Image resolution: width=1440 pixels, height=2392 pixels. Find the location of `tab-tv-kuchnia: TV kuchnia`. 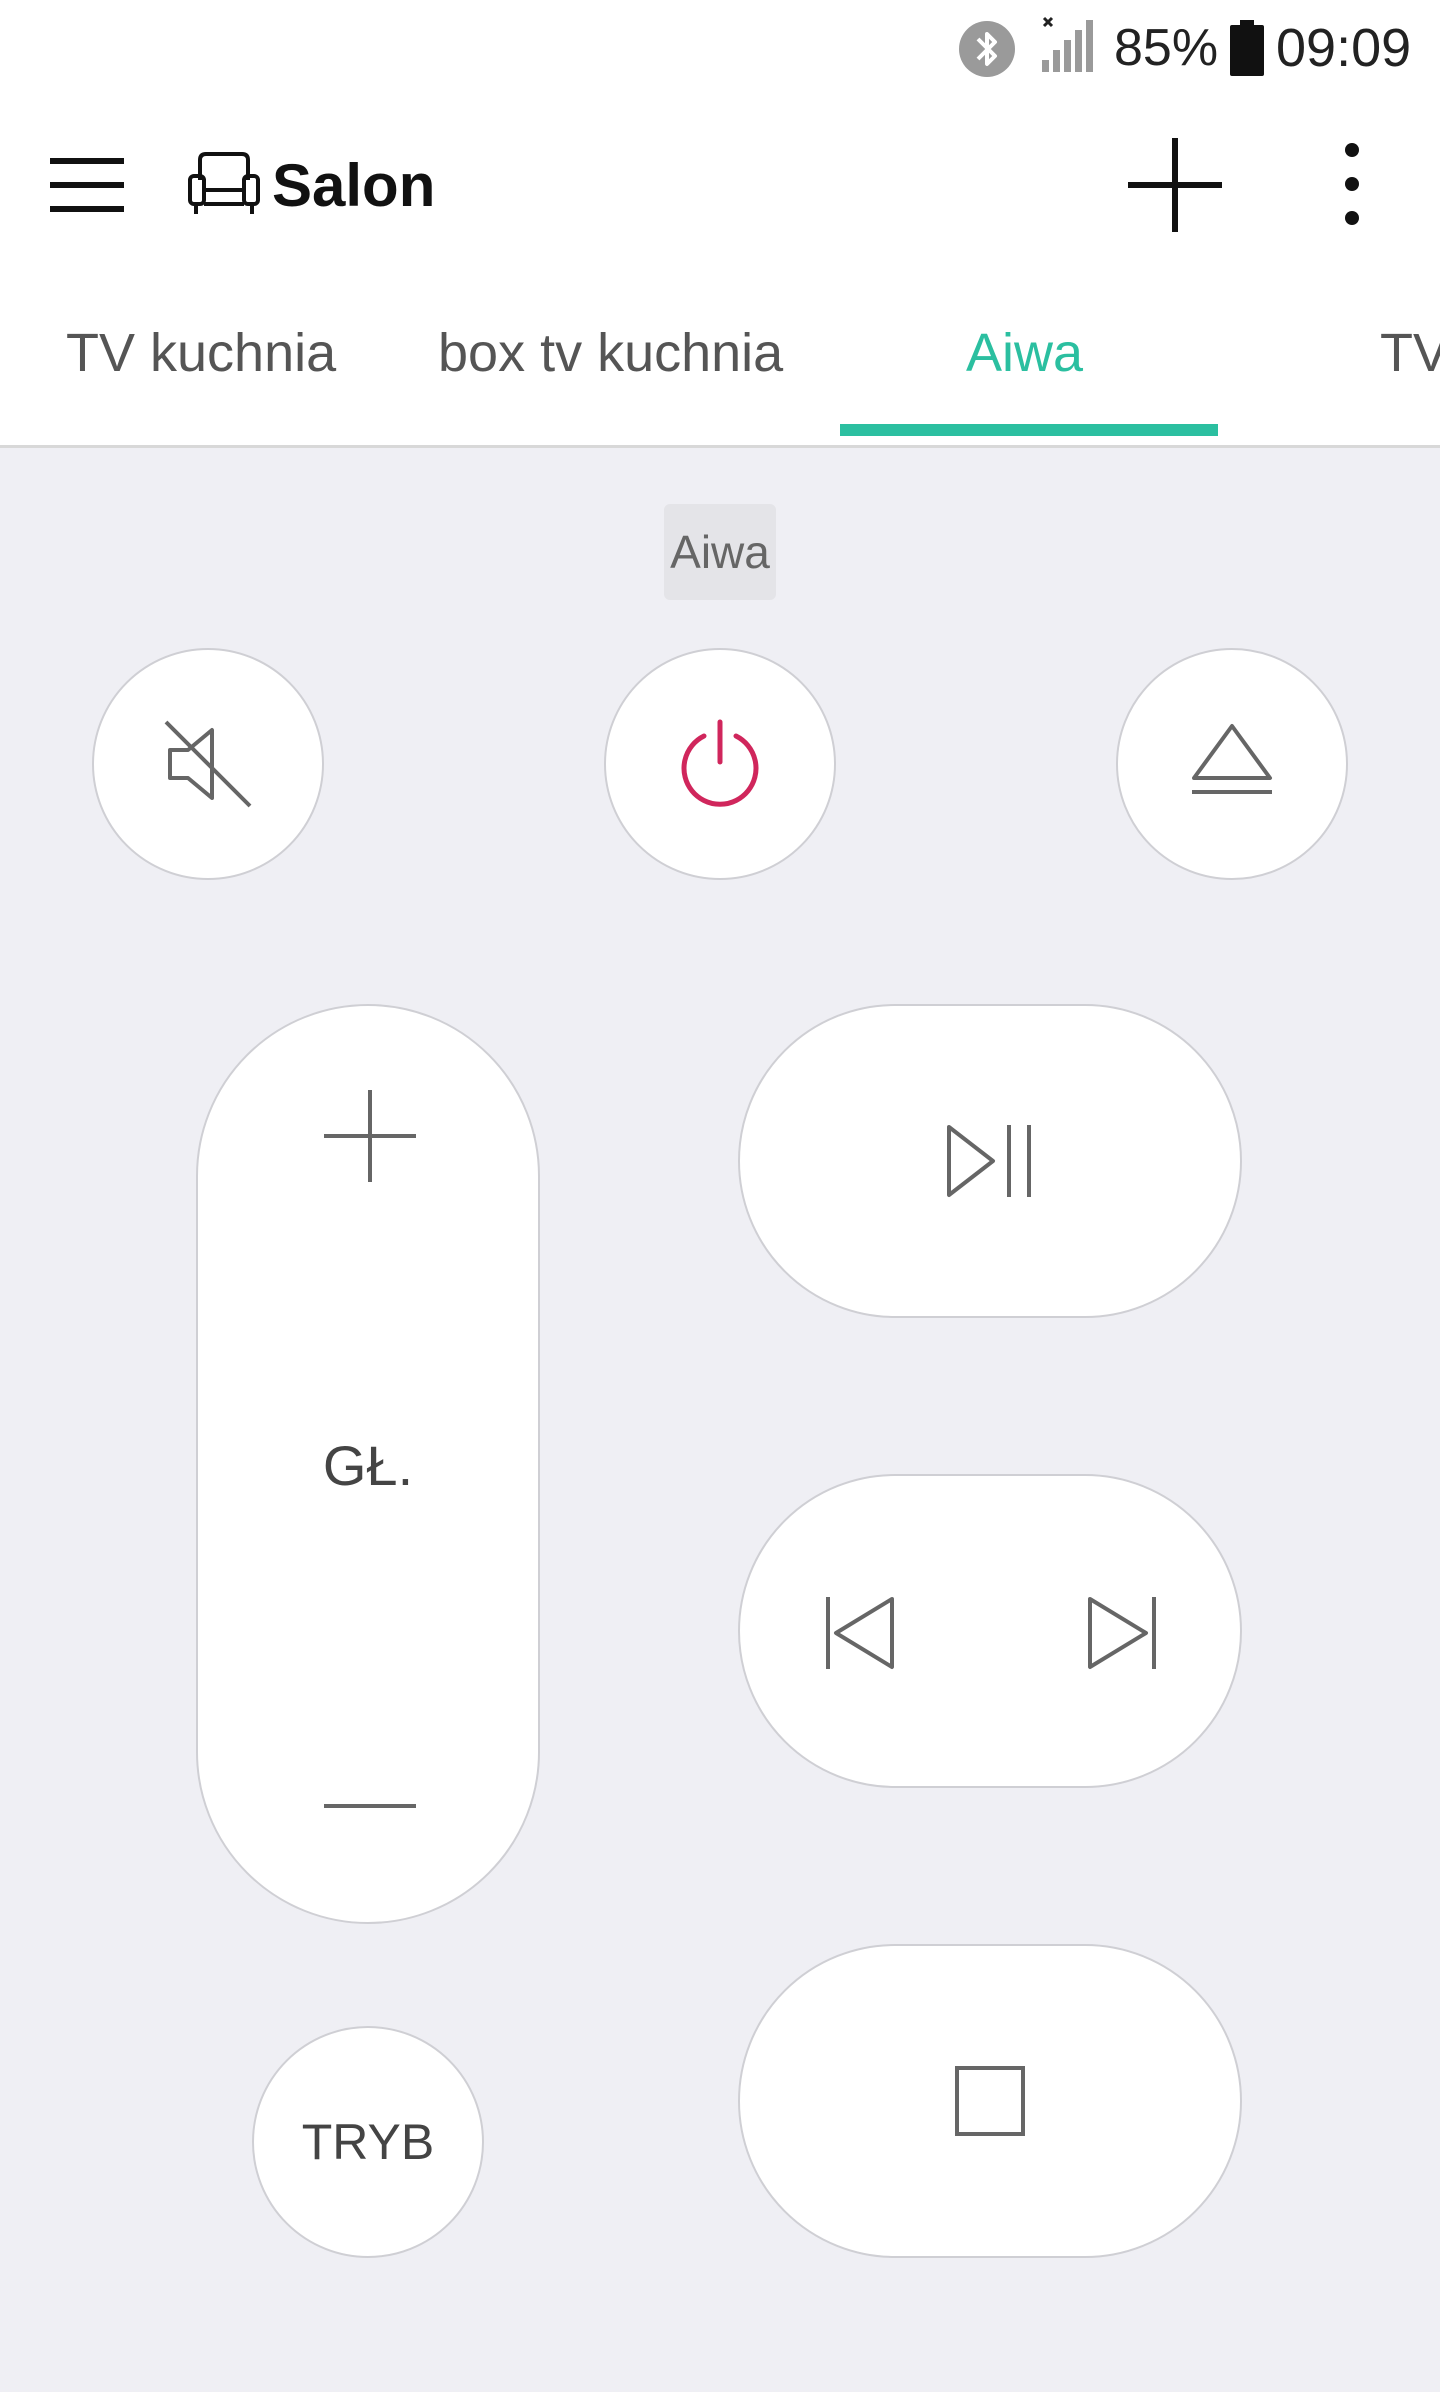

tab-tv-kuchnia: TV kuchnia is located at coordinates (201, 353).